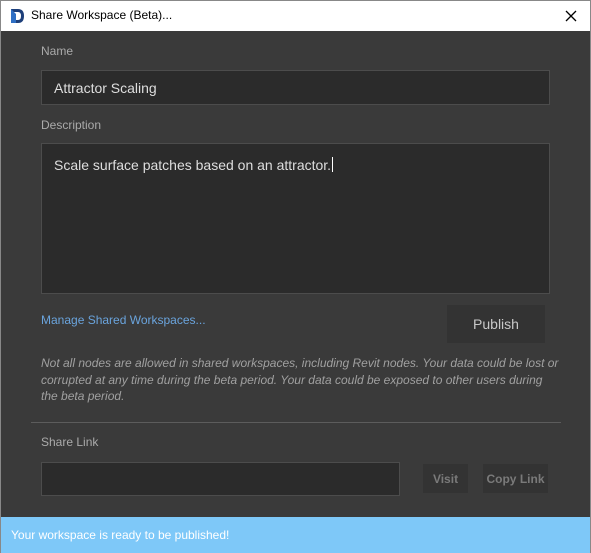 The image size is (591, 553). I want to click on text-caret, so click(333, 164).